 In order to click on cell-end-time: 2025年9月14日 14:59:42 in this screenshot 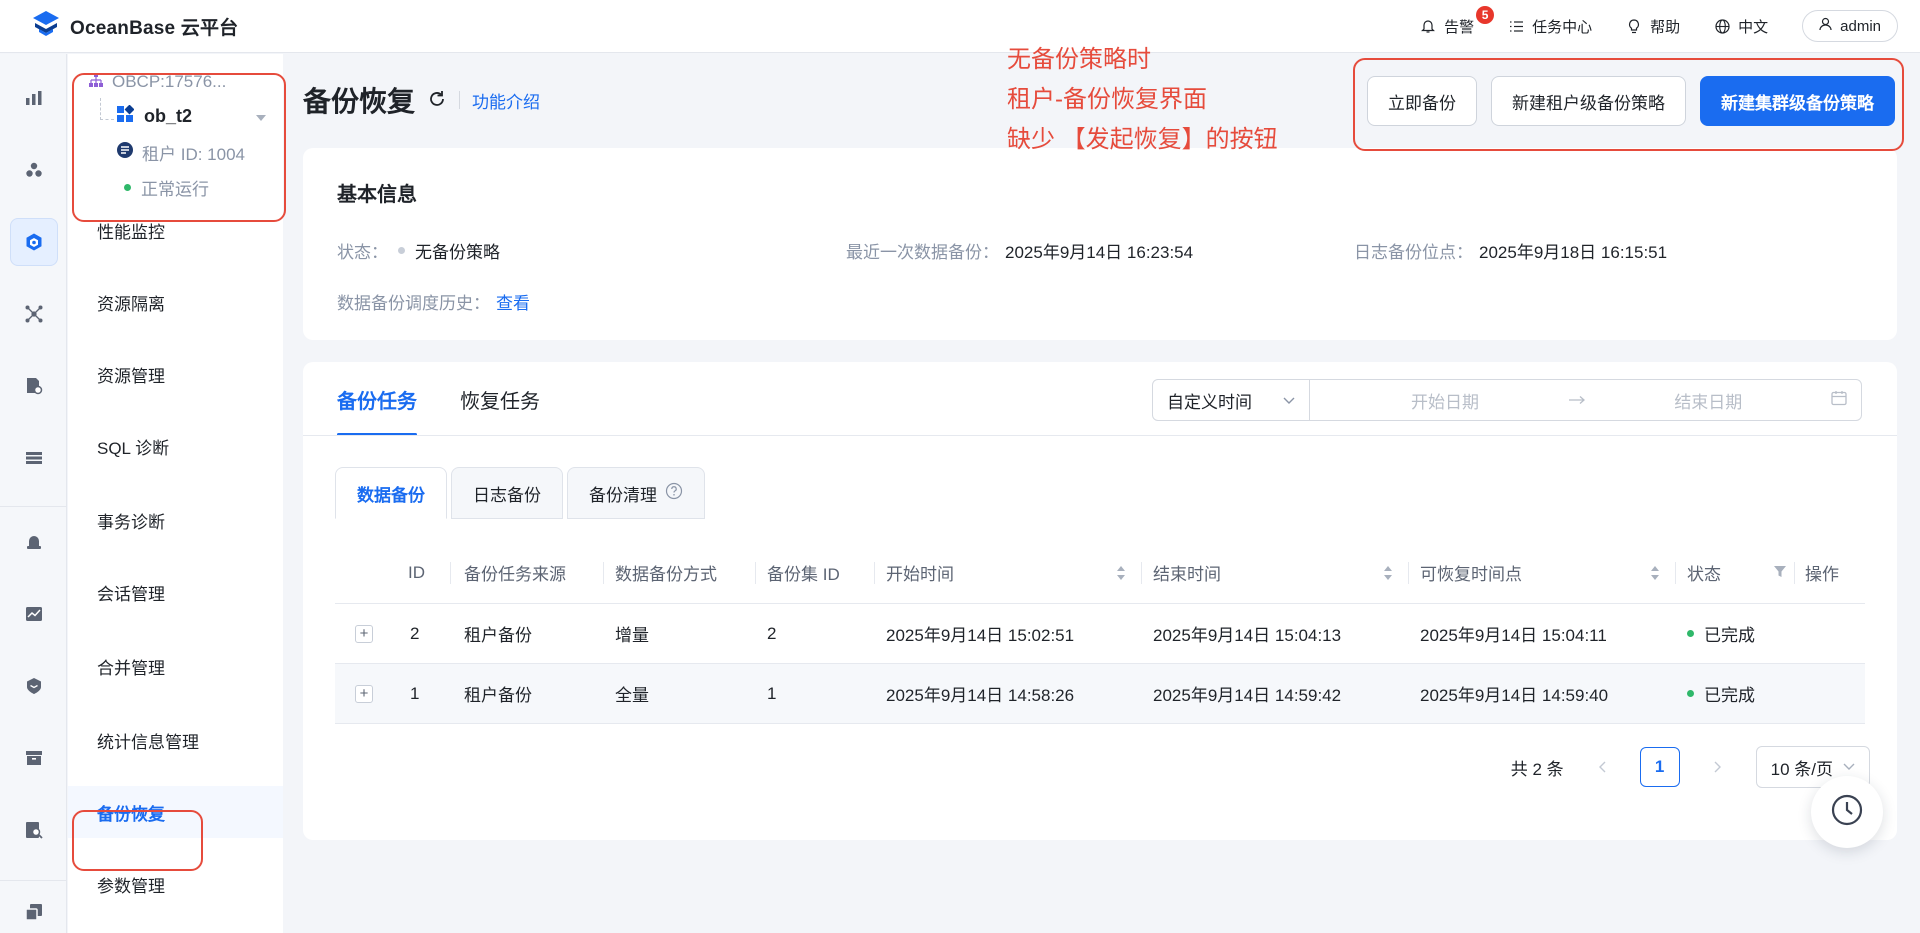, I will do `click(1247, 695)`.